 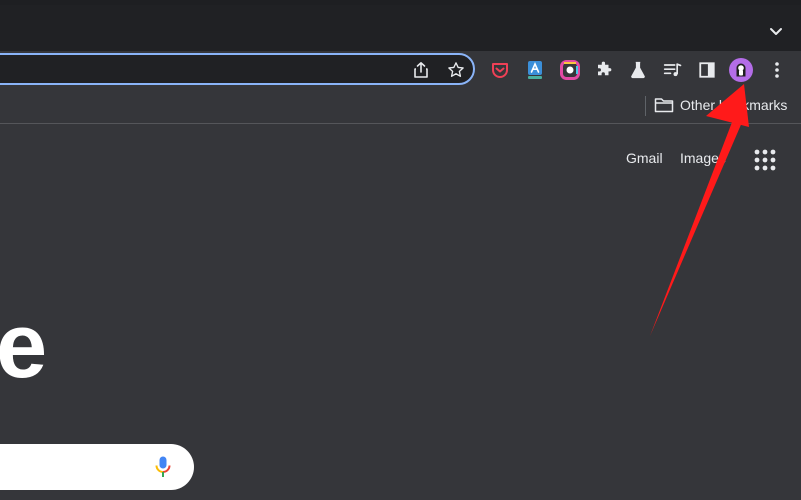 I want to click on puzzle-icon, so click(x=605, y=68).